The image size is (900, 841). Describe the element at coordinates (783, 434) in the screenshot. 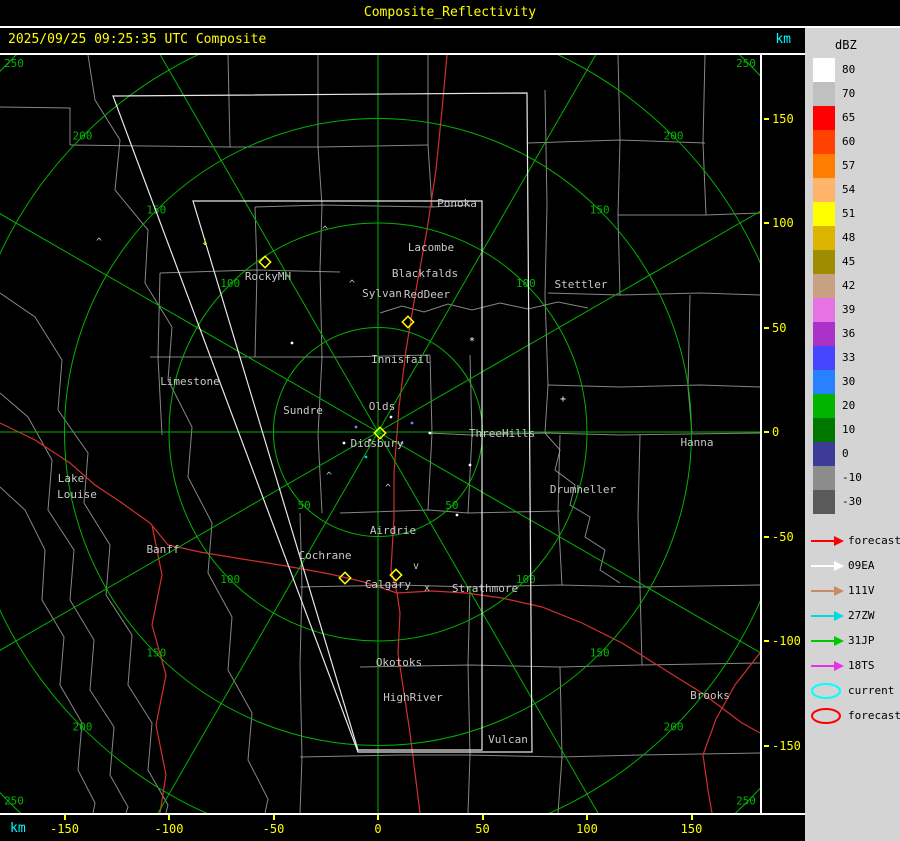

I see `y-axis: 150 100 50 0 -50 -100 -150` at that location.